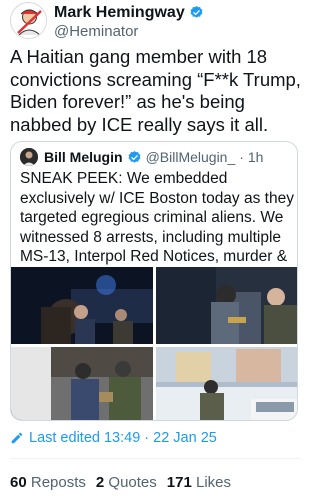  I want to click on author-handle: @Heminator, so click(129, 31).